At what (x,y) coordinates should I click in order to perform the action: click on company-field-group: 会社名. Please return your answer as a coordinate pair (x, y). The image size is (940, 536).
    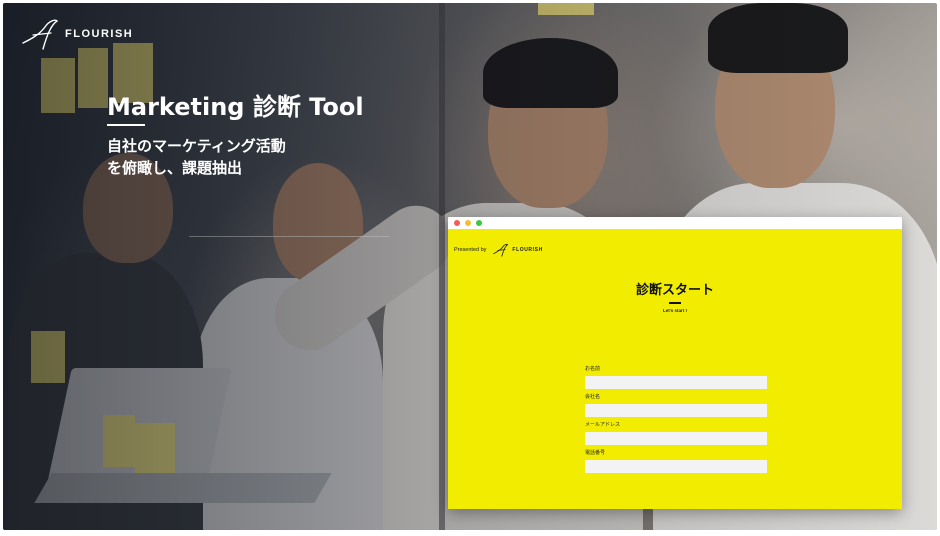
    Looking at the image, I should click on (676, 405).